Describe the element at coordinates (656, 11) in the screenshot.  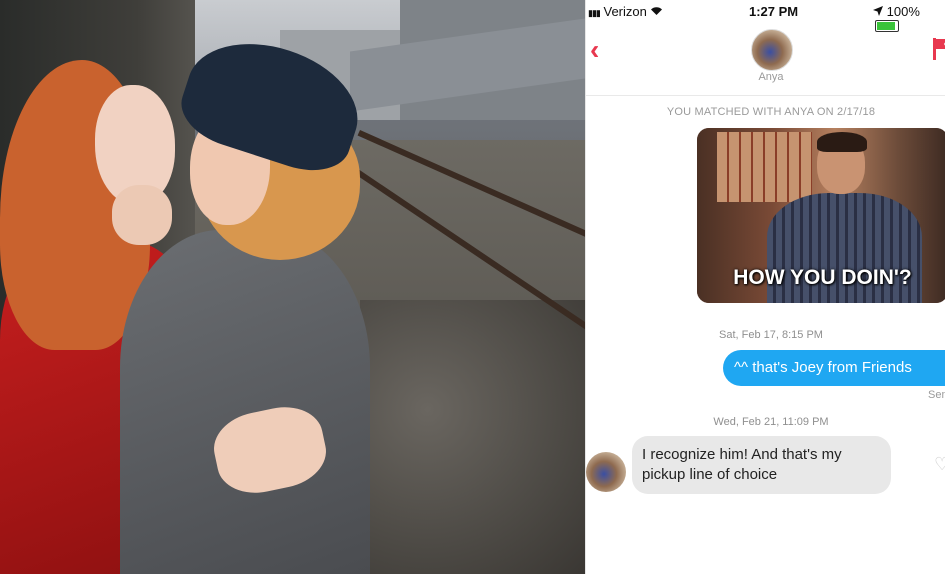
I see `wifi-icon` at that location.